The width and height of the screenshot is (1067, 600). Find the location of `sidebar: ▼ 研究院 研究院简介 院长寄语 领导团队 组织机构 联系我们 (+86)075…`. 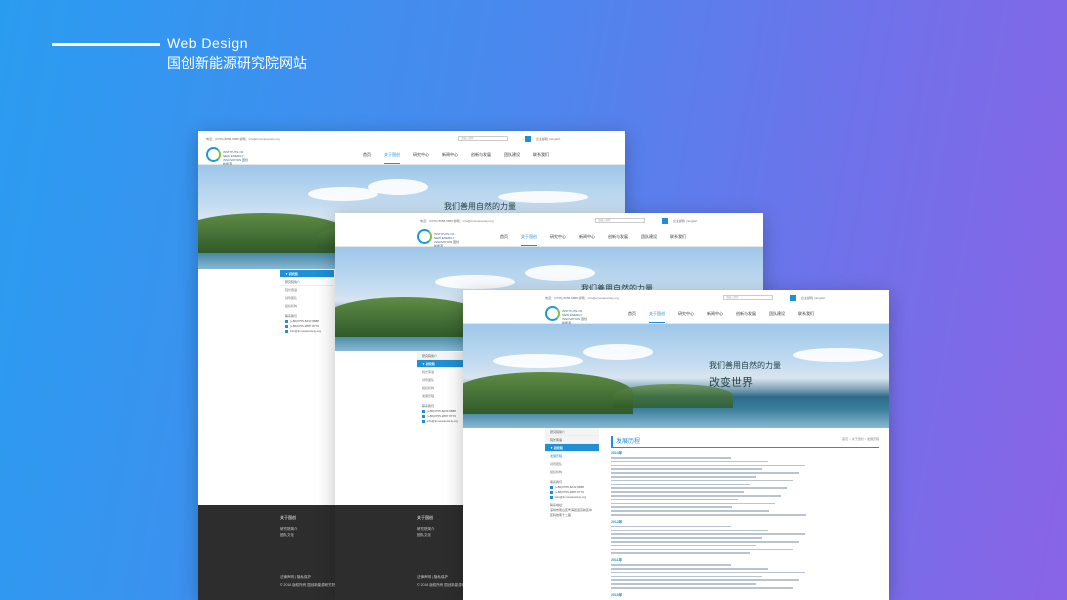

sidebar: ▼ 研究院 研究院简介 院长寄语 领导团队 组织机构 联系我们 (+86)075… is located at coordinates (307, 304).